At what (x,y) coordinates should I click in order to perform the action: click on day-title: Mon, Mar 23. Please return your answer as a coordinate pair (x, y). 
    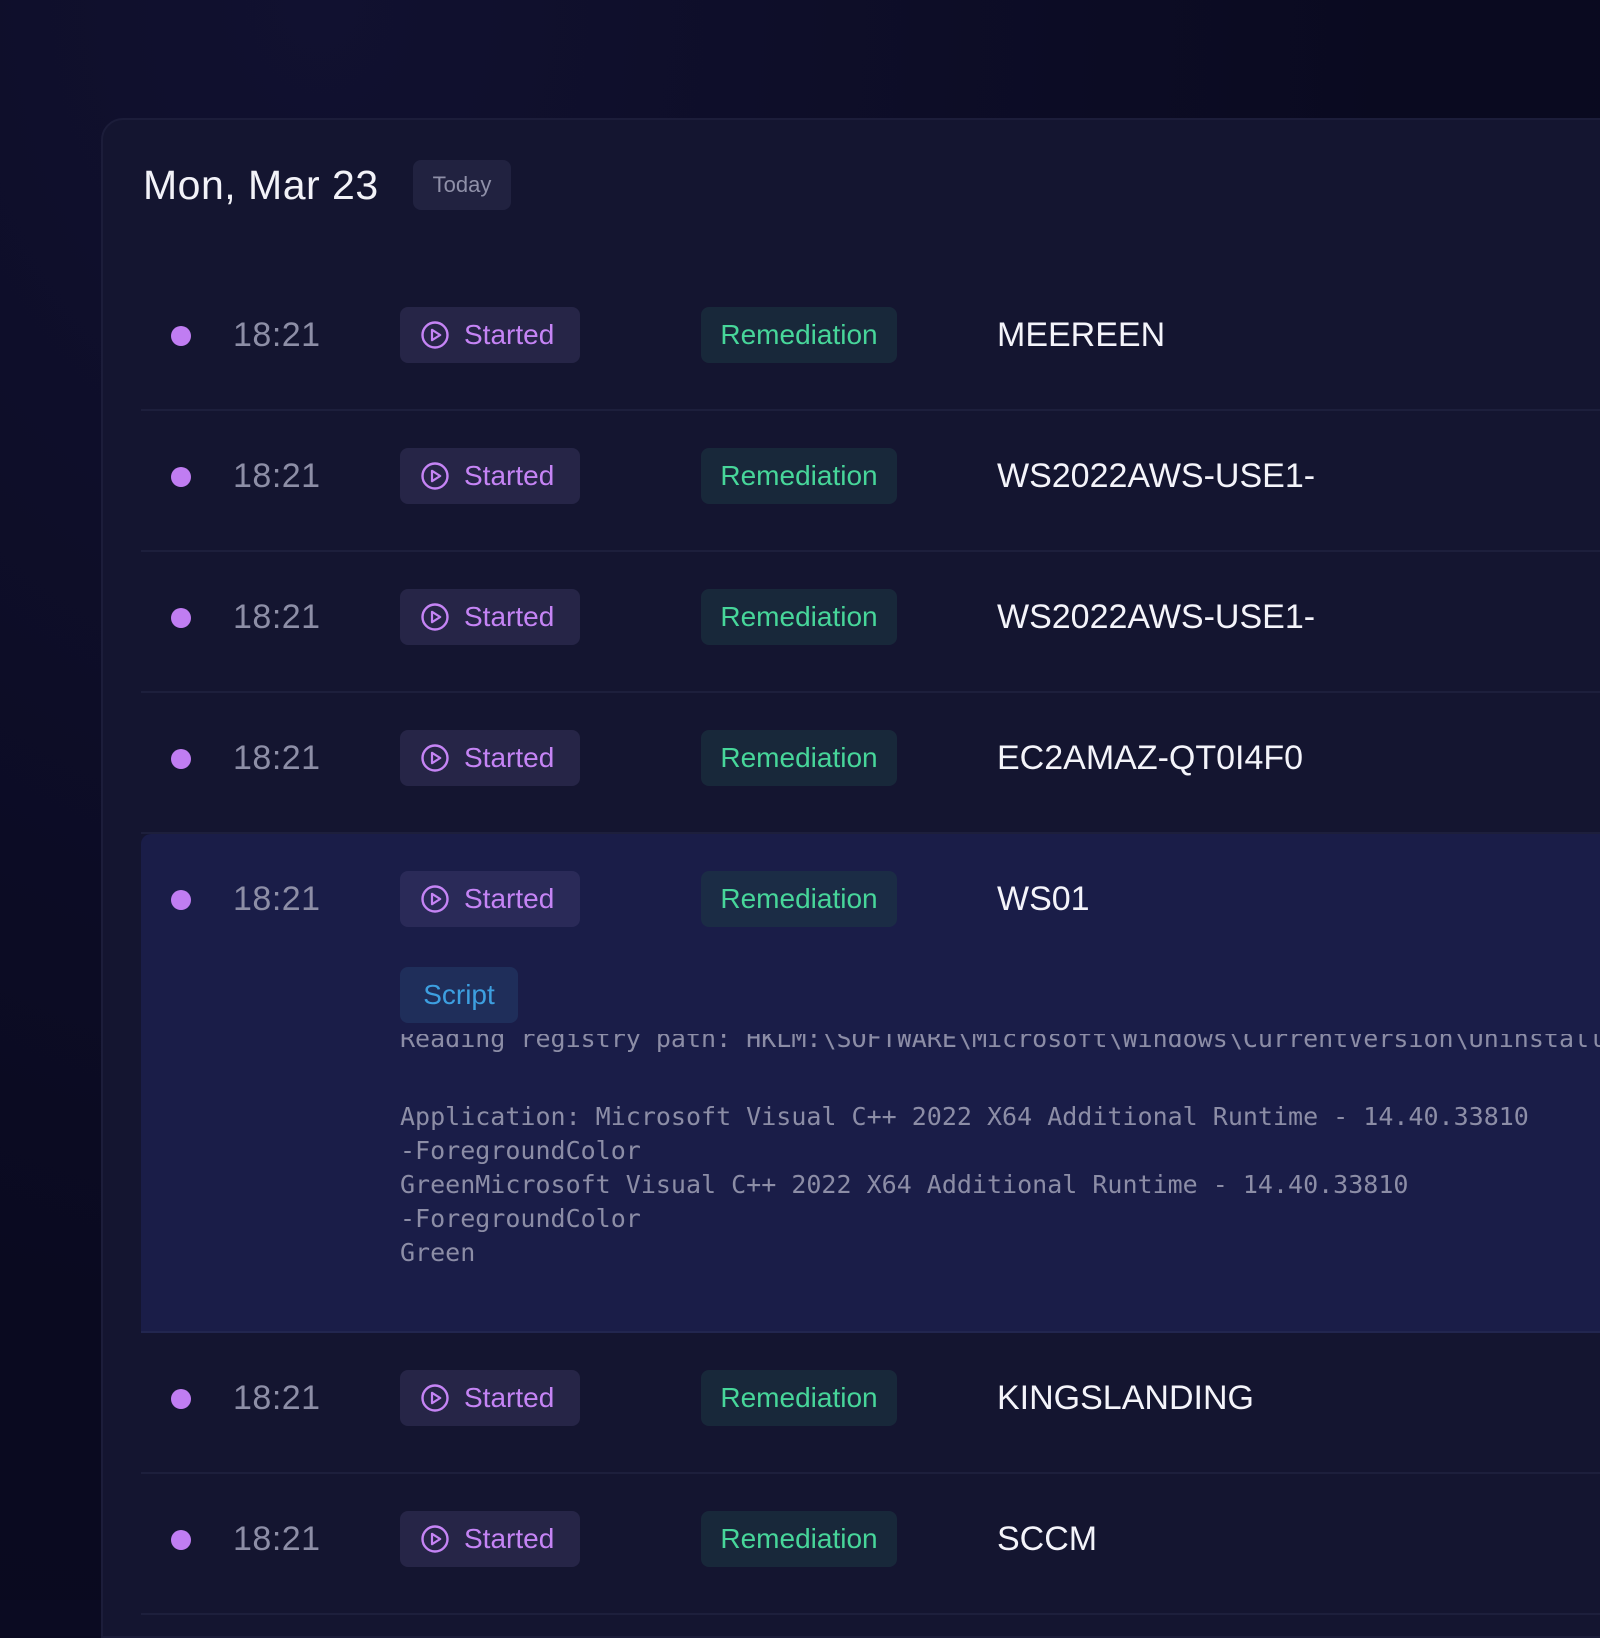
    Looking at the image, I should click on (261, 184).